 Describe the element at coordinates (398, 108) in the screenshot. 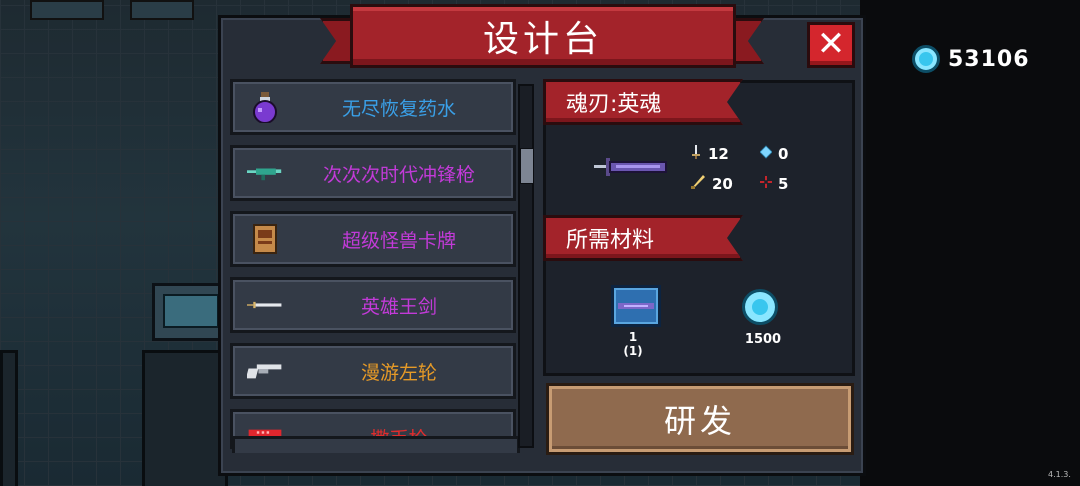

I see `item-label: 无尽恢复药水` at that location.